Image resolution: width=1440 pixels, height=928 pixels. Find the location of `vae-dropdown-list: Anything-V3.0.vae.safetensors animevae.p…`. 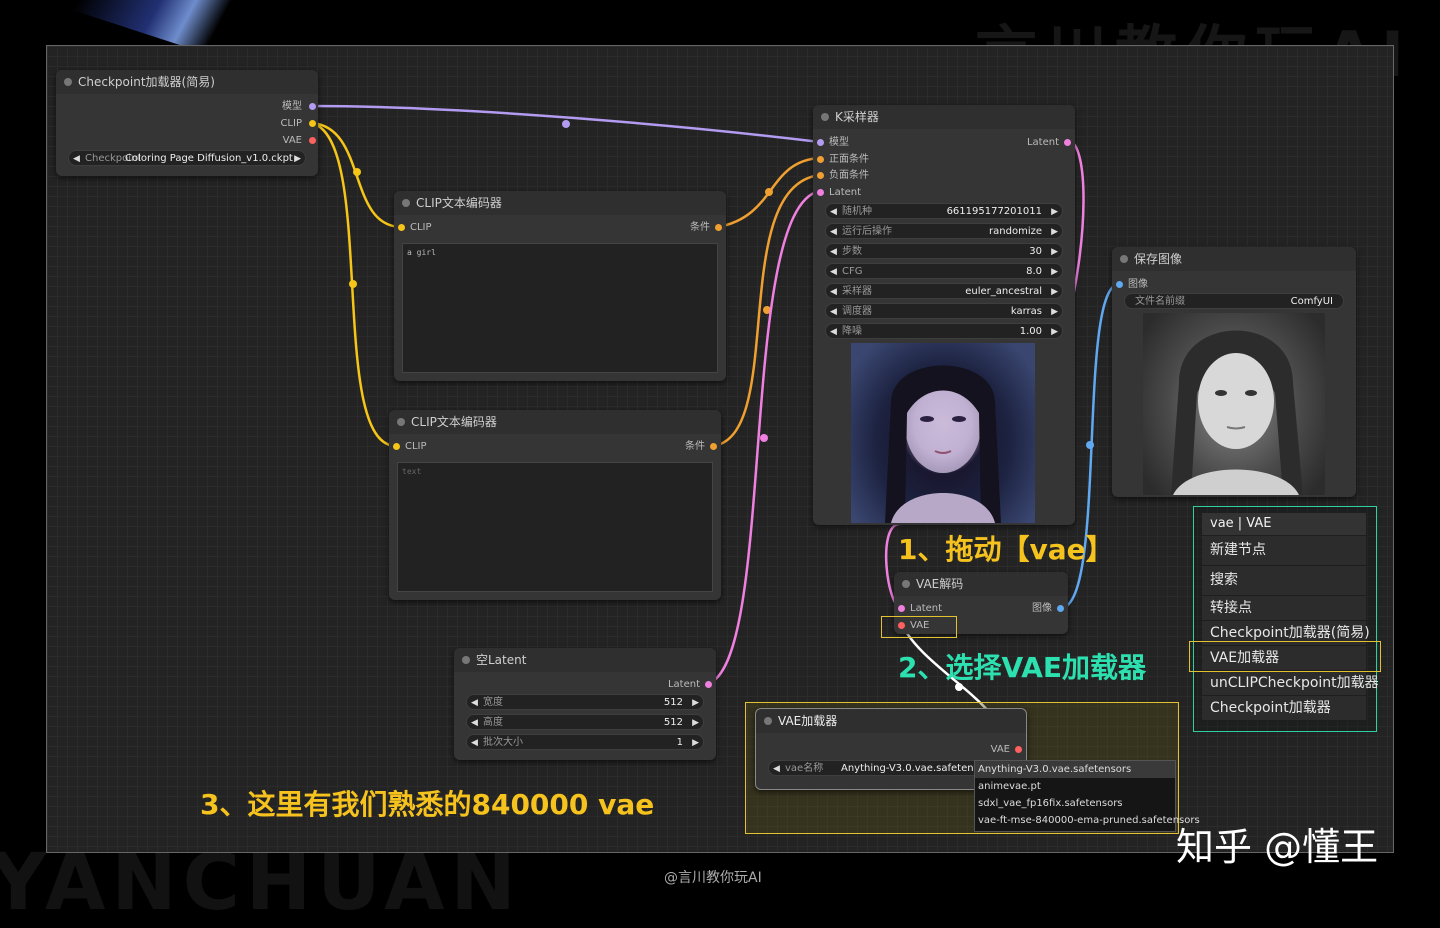

vae-dropdown-list: Anything-V3.0.vae.safetensors animevae.p… is located at coordinates (1087, 796).